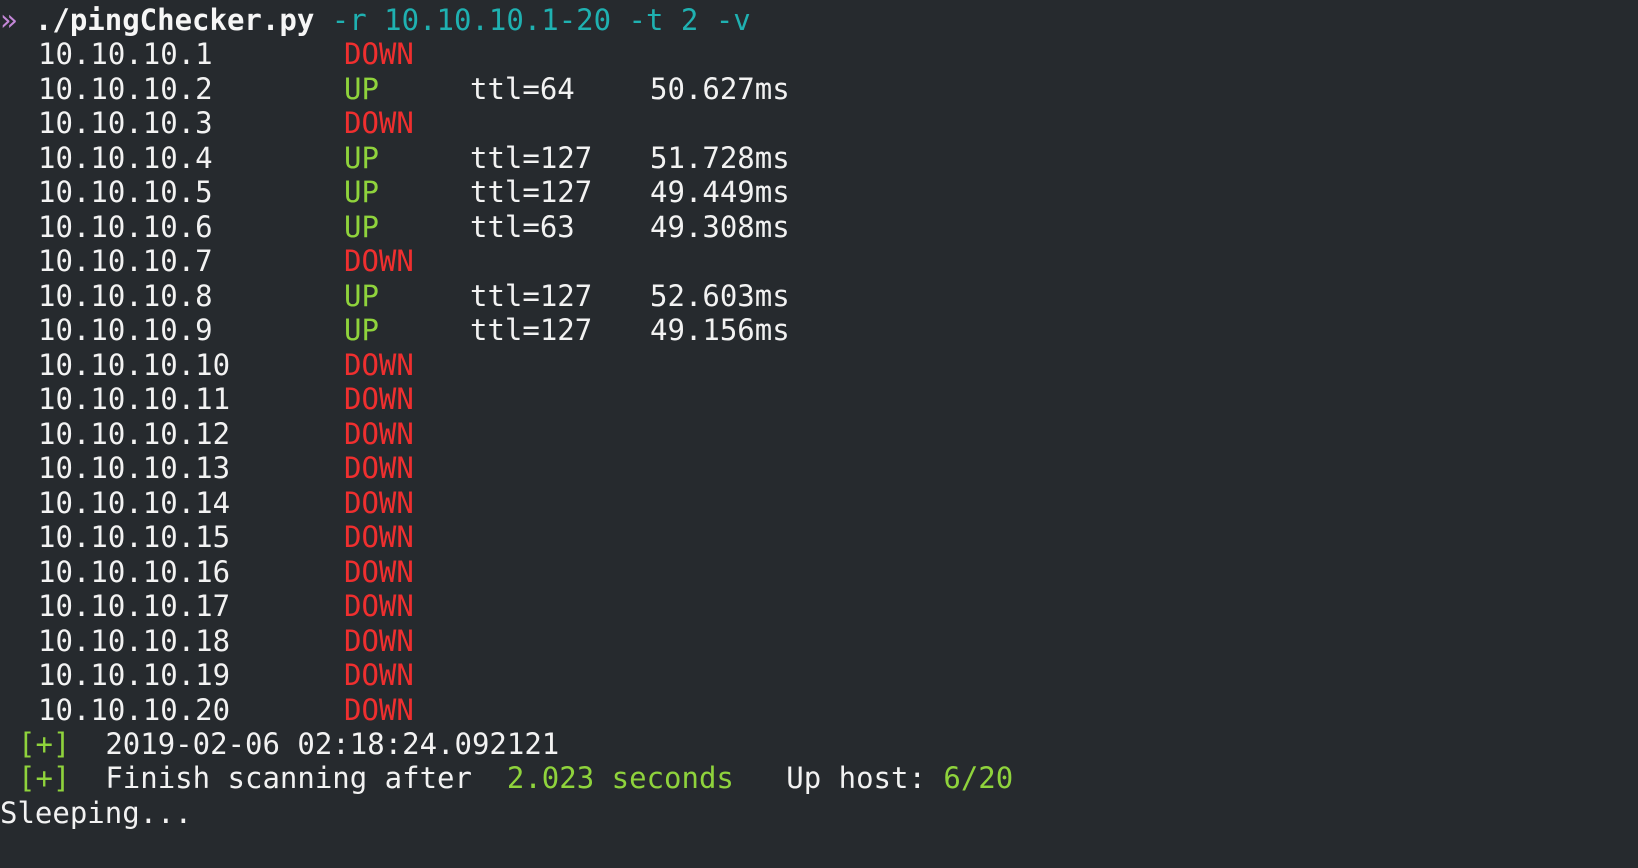 The height and width of the screenshot is (868, 1638). Describe the element at coordinates (125, 88) in the screenshot. I see `host-ip: 10.10.10.2` at that location.